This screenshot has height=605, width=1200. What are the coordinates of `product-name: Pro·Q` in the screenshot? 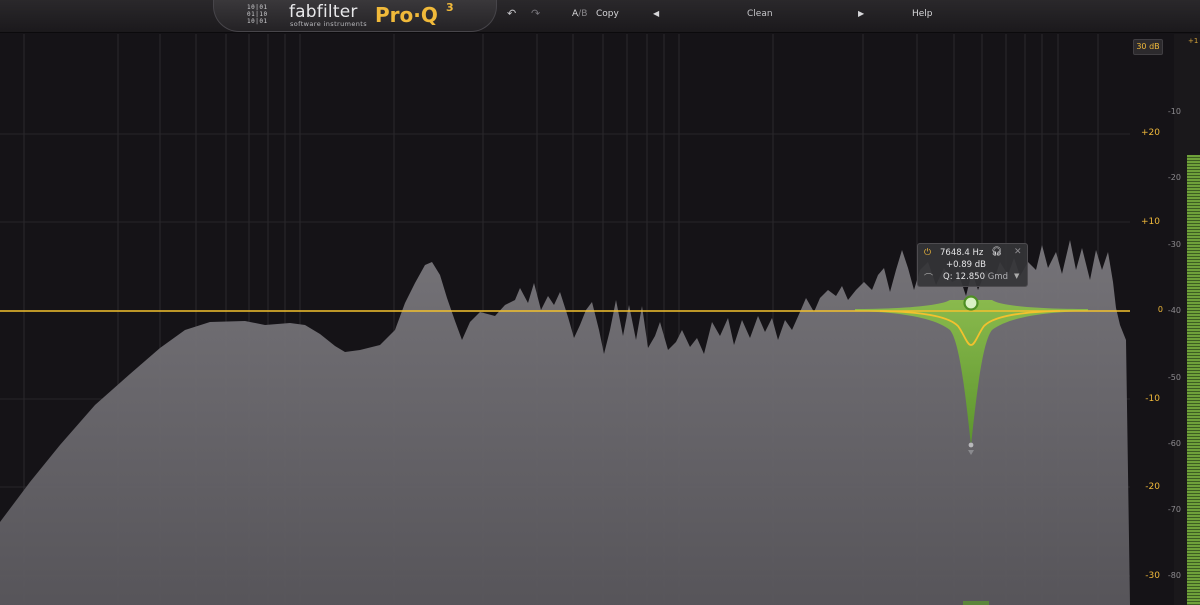 It's located at (406, 15).